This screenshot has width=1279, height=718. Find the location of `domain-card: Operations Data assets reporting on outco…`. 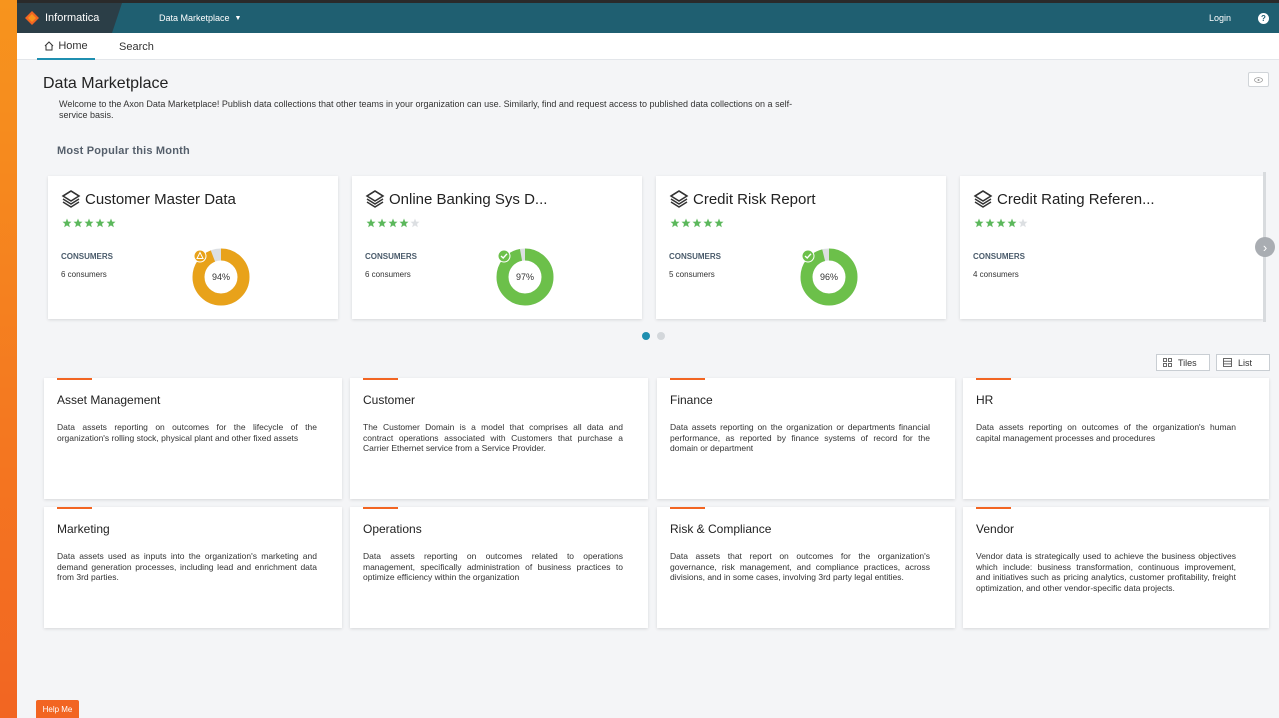

domain-card: Operations Data assets reporting on outco… is located at coordinates (499, 567).